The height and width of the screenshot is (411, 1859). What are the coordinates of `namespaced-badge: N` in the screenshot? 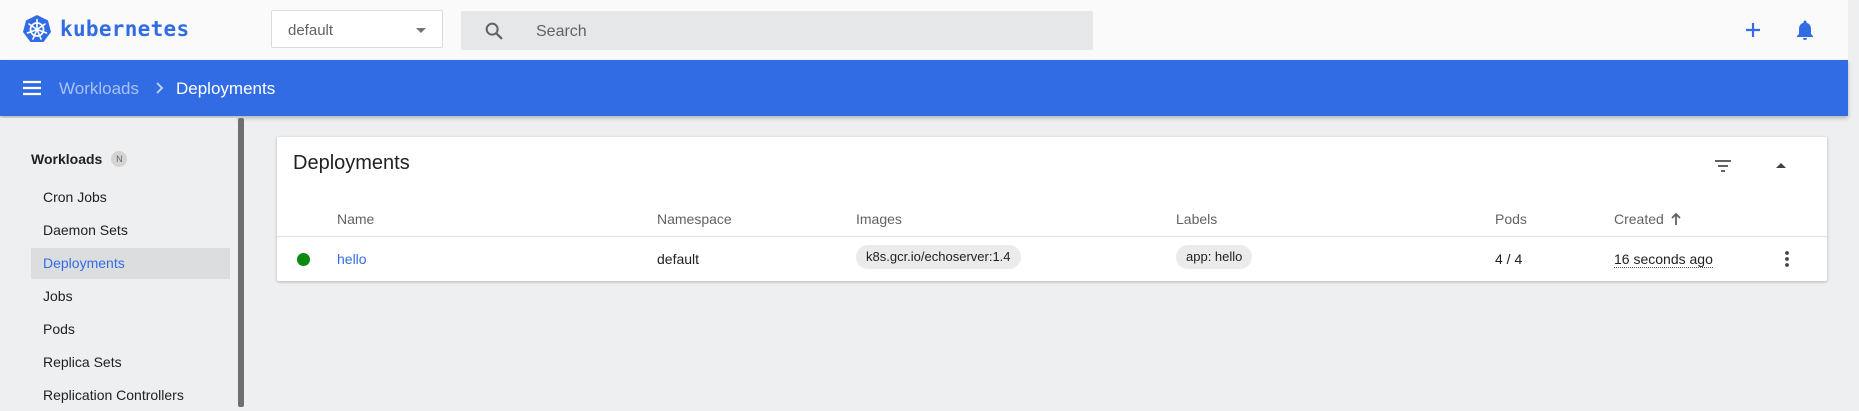 It's located at (119, 159).